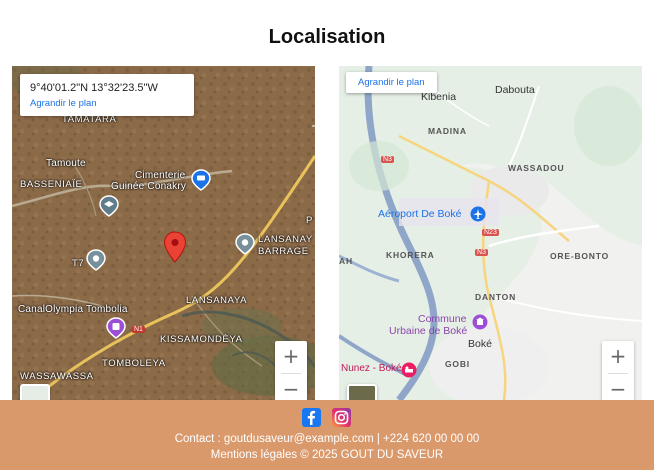 This screenshot has height=470, width=654. I want to click on coordinates-text: 9°40'01.2"N 13°32'23.5"W, so click(94, 88).